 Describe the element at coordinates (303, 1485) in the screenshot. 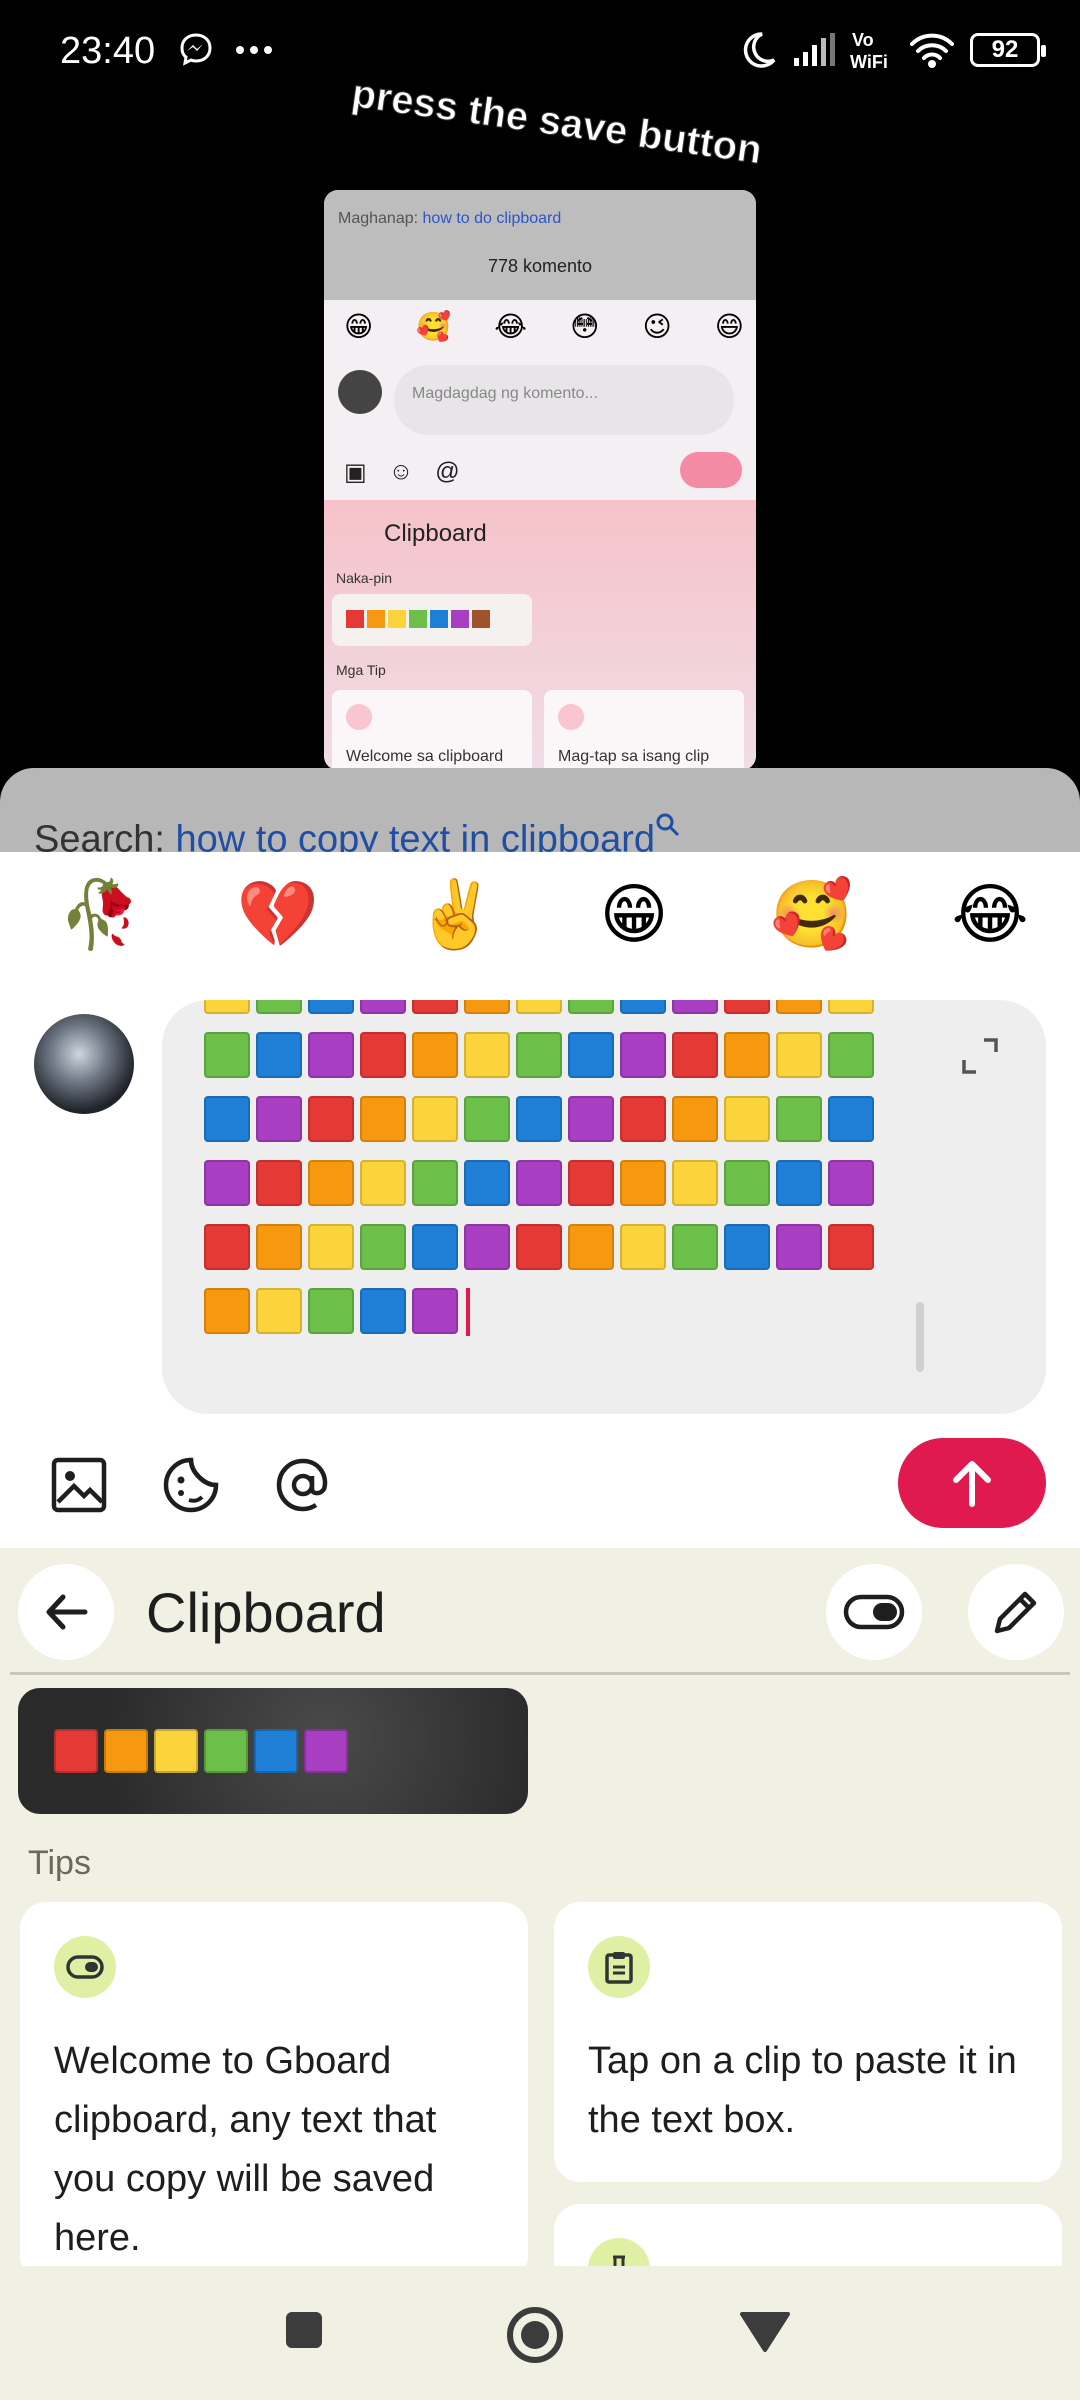

I see `at-sign-icon` at that location.